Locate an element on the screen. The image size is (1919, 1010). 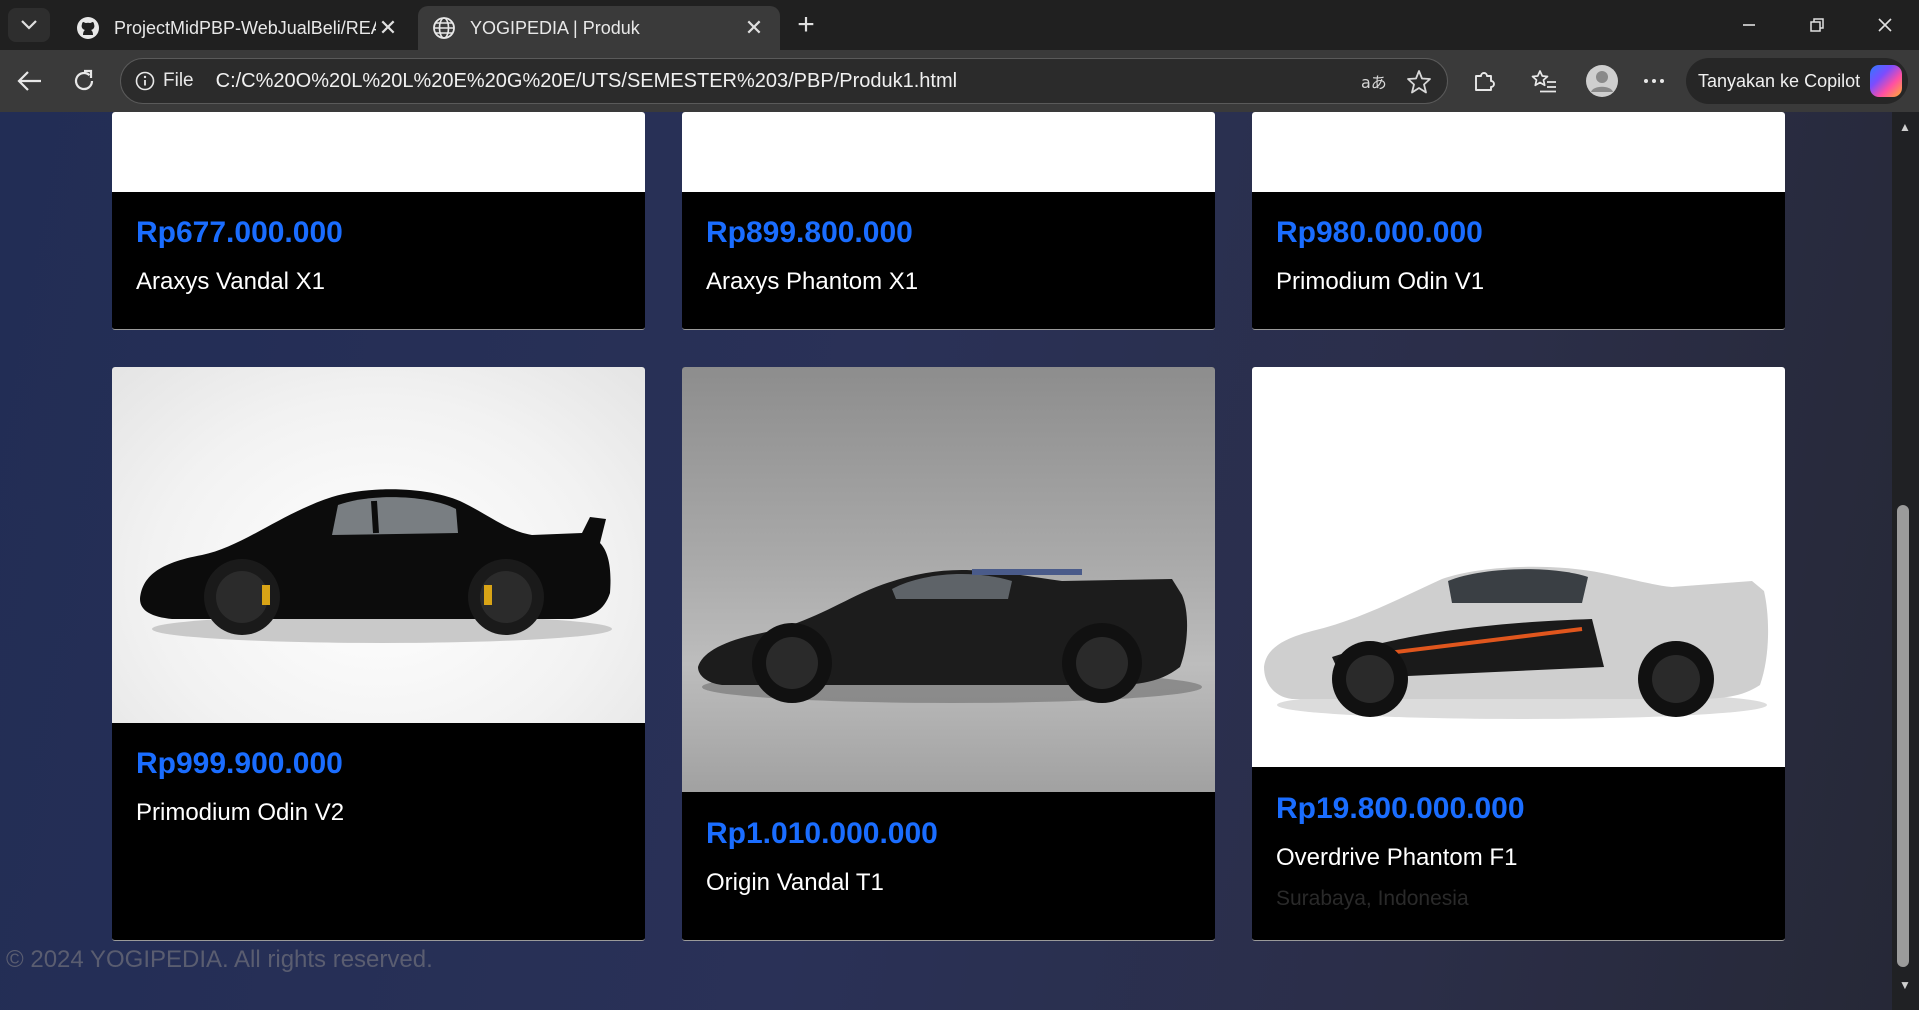
footer-copyright: © 2024 YOGIPEDIA. All rights reserved. is located at coordinates (219, 959).